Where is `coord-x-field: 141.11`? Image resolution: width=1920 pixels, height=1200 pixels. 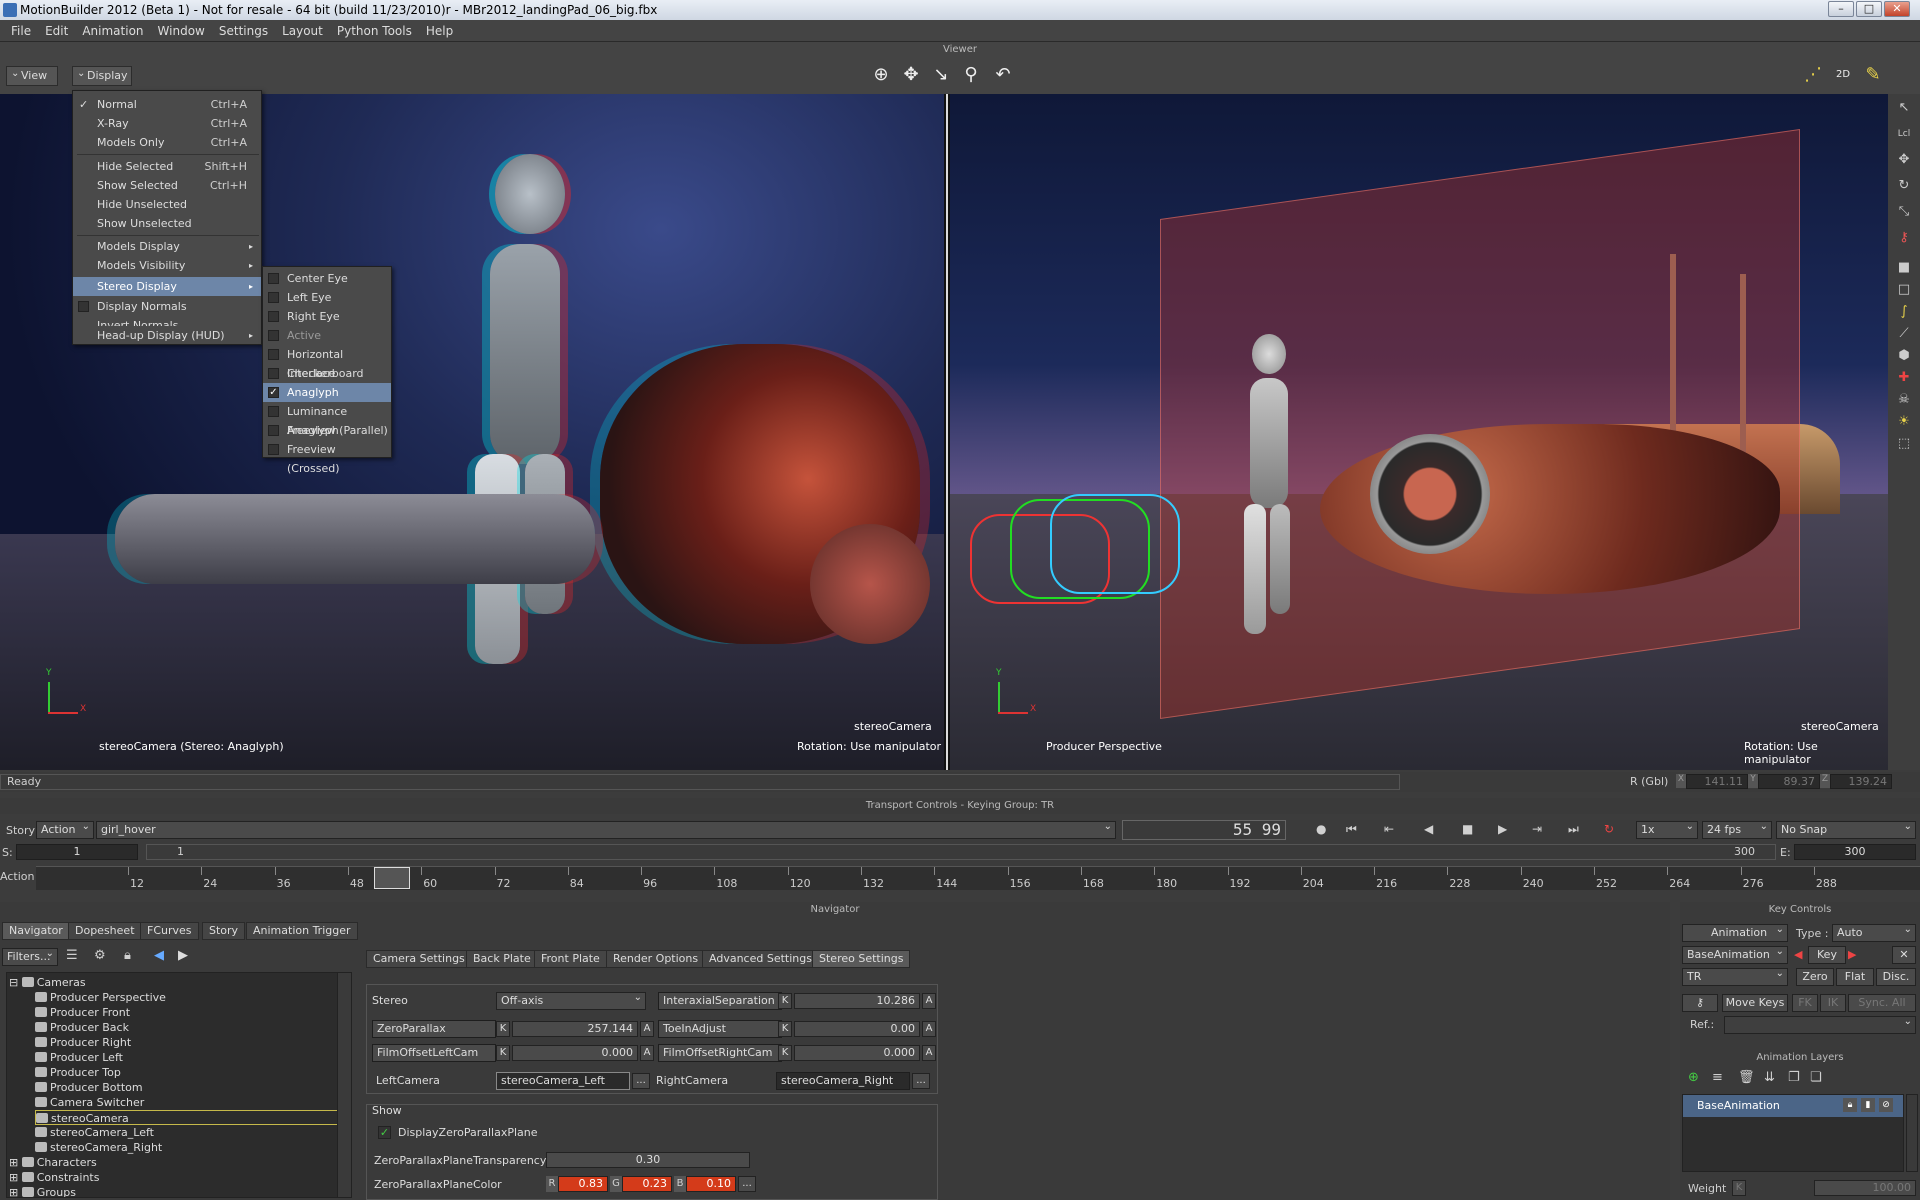
coord-x-field: 141.11 is located at coordinates (1717, 781).